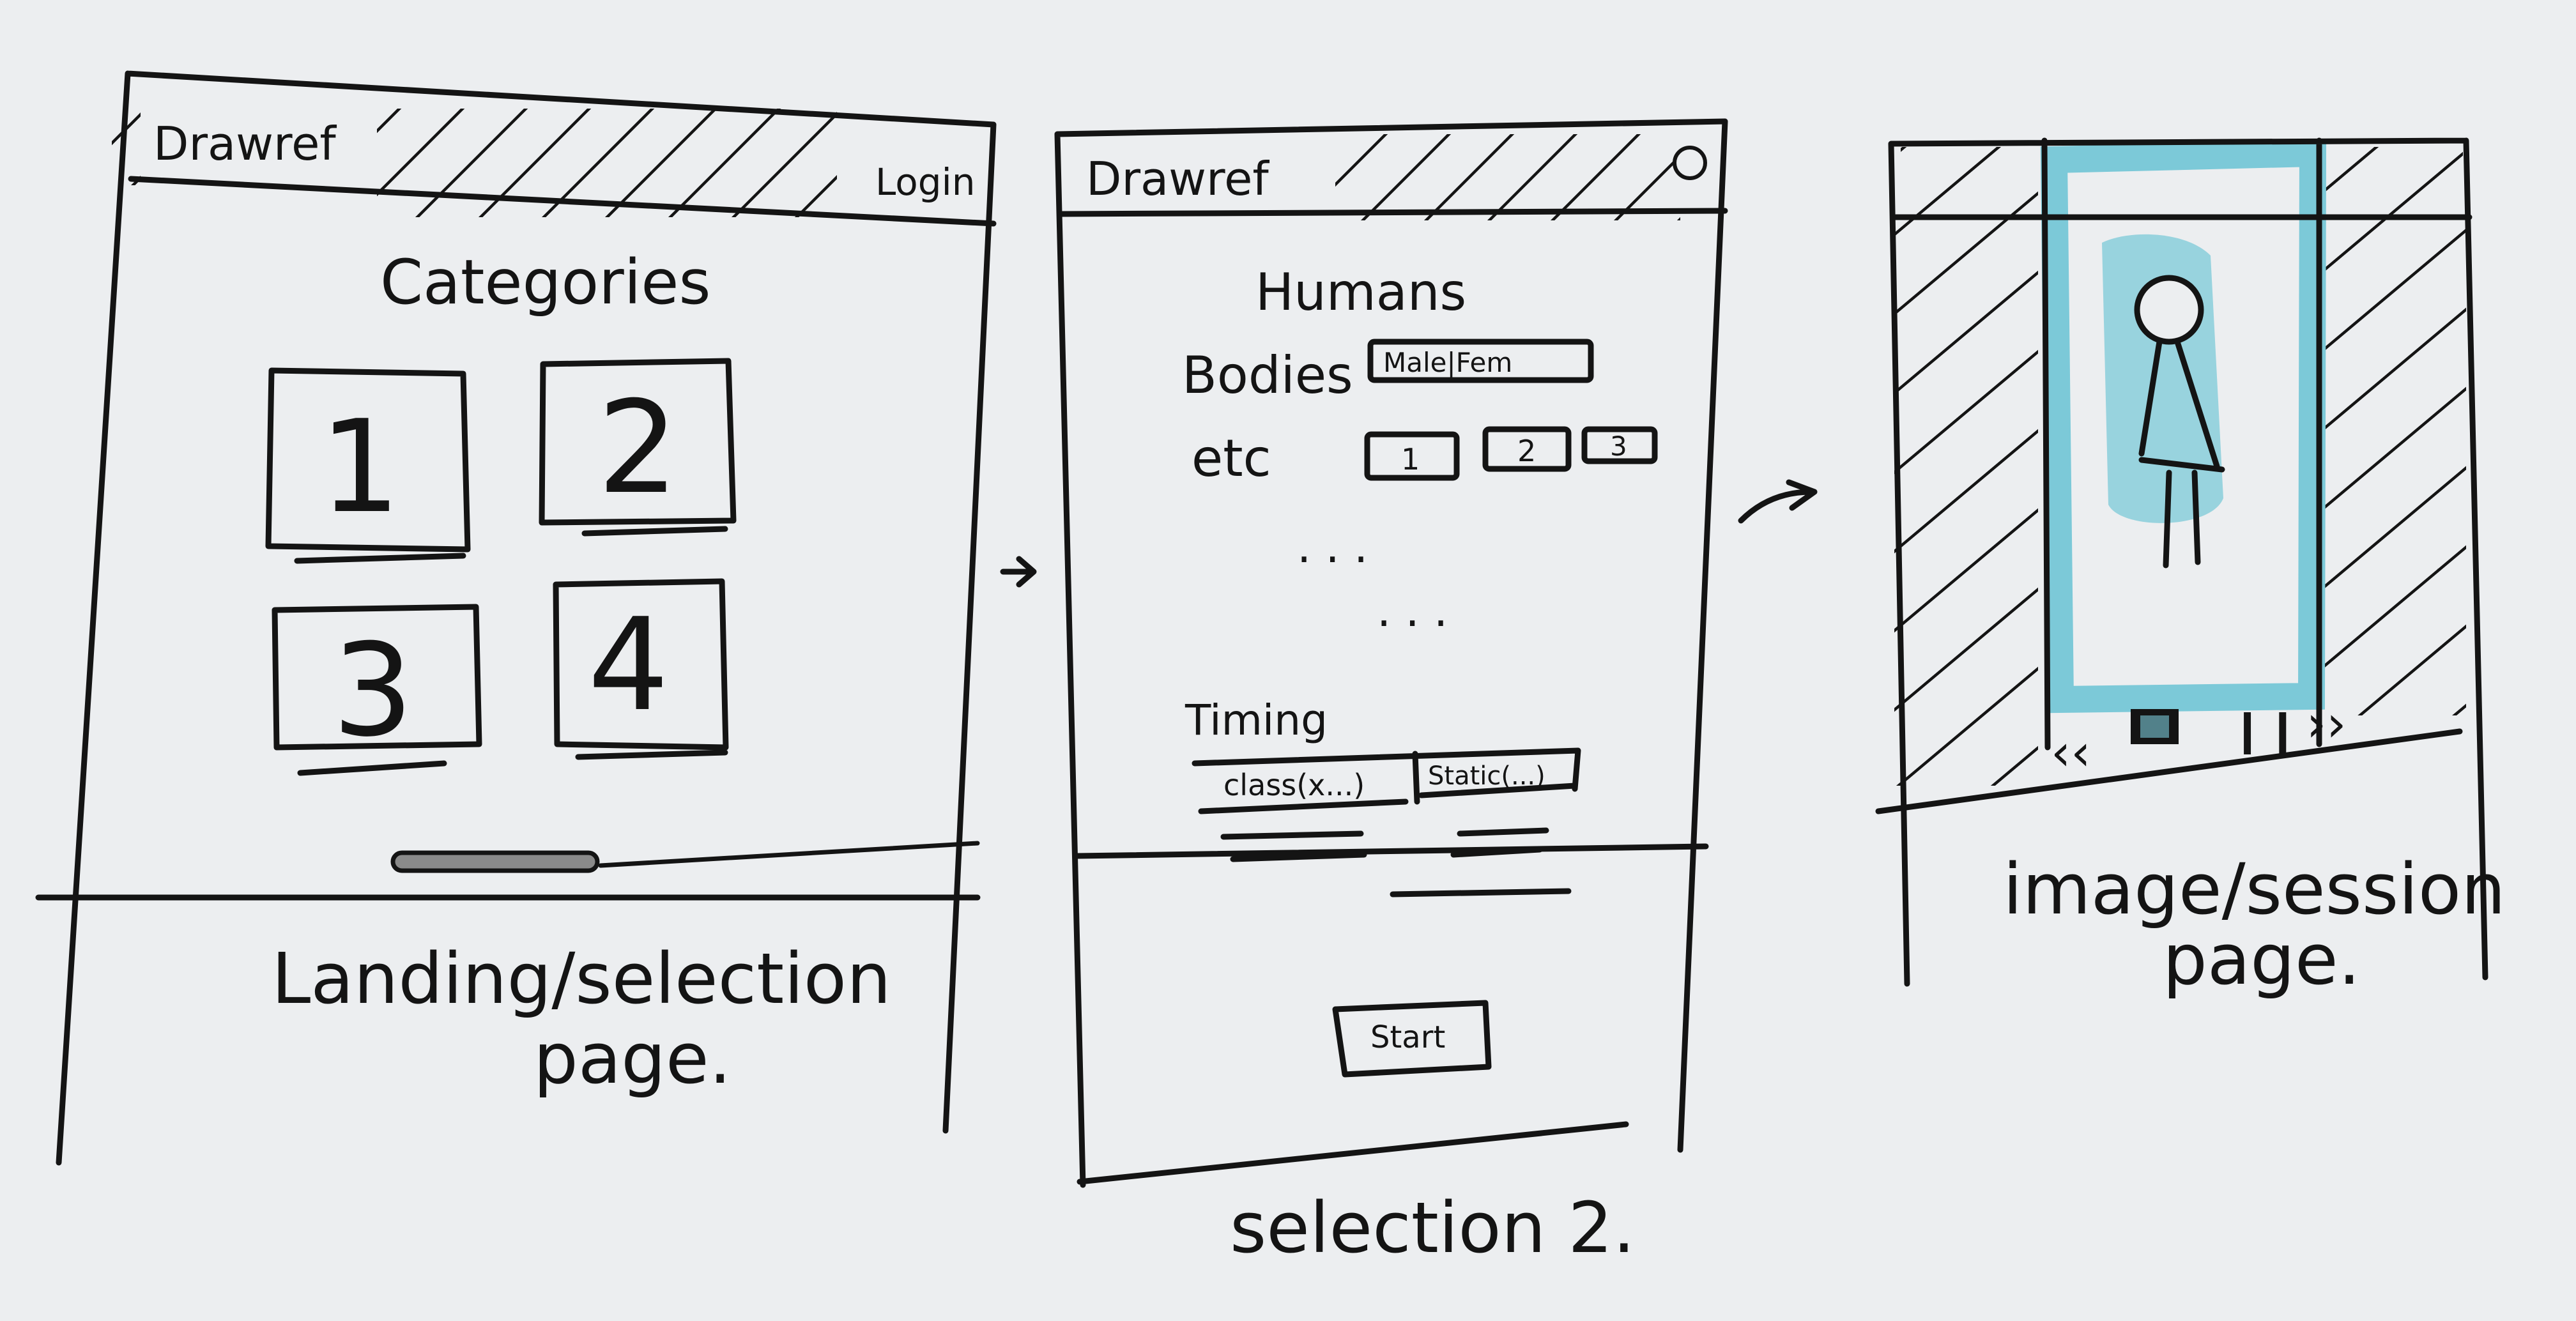 The width and height of the screenshot is (2576, 1321). I want to click on start-button-label: Start, so click(1407, 1037).